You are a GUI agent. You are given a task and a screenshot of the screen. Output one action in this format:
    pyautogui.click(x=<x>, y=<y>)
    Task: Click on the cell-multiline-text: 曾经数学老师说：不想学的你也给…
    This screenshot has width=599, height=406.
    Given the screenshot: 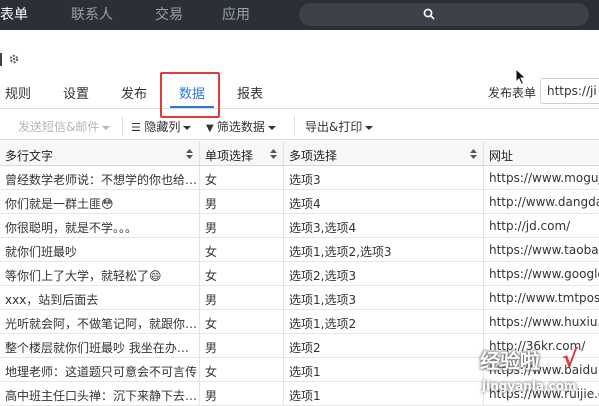 What is the action you would take?
    pyautogui.click(x=100, y=177)
    